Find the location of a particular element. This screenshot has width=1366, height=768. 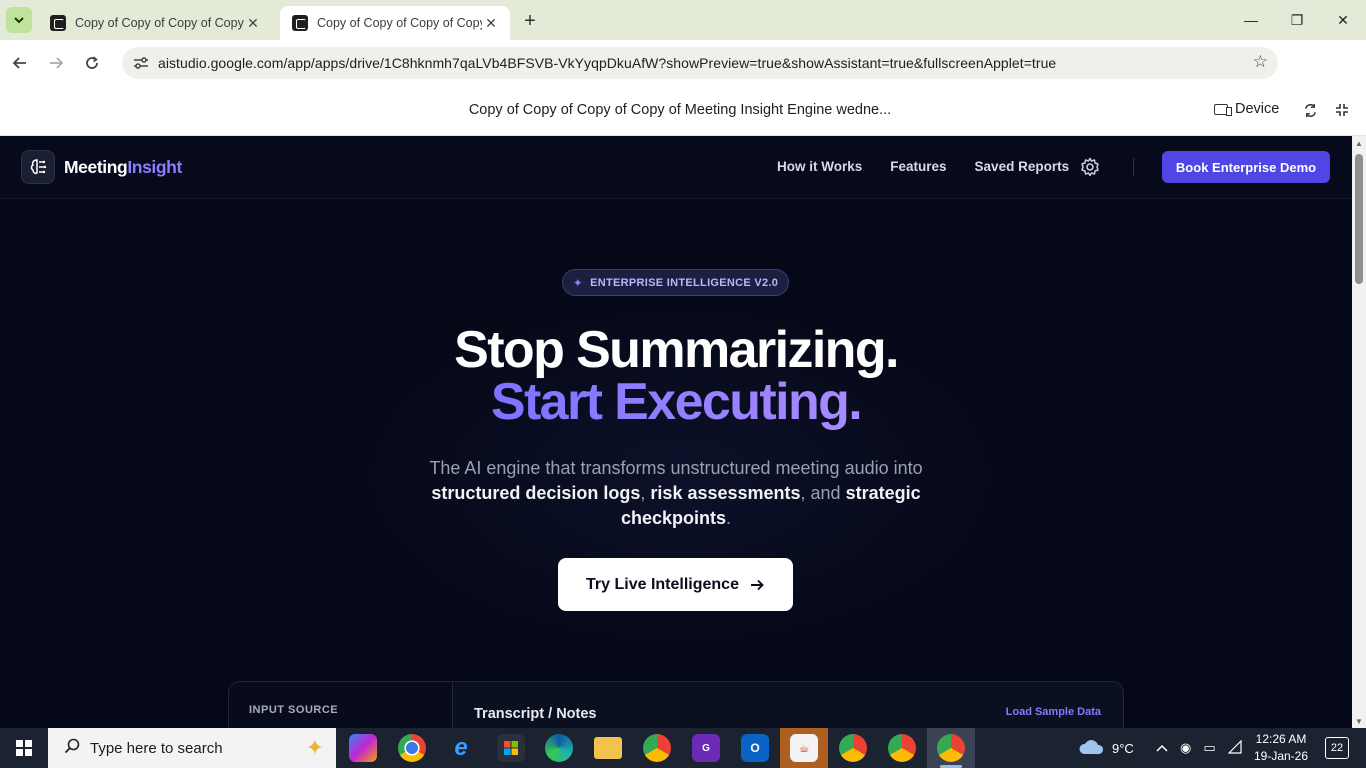

back-button is located at coordinates (20, 63).